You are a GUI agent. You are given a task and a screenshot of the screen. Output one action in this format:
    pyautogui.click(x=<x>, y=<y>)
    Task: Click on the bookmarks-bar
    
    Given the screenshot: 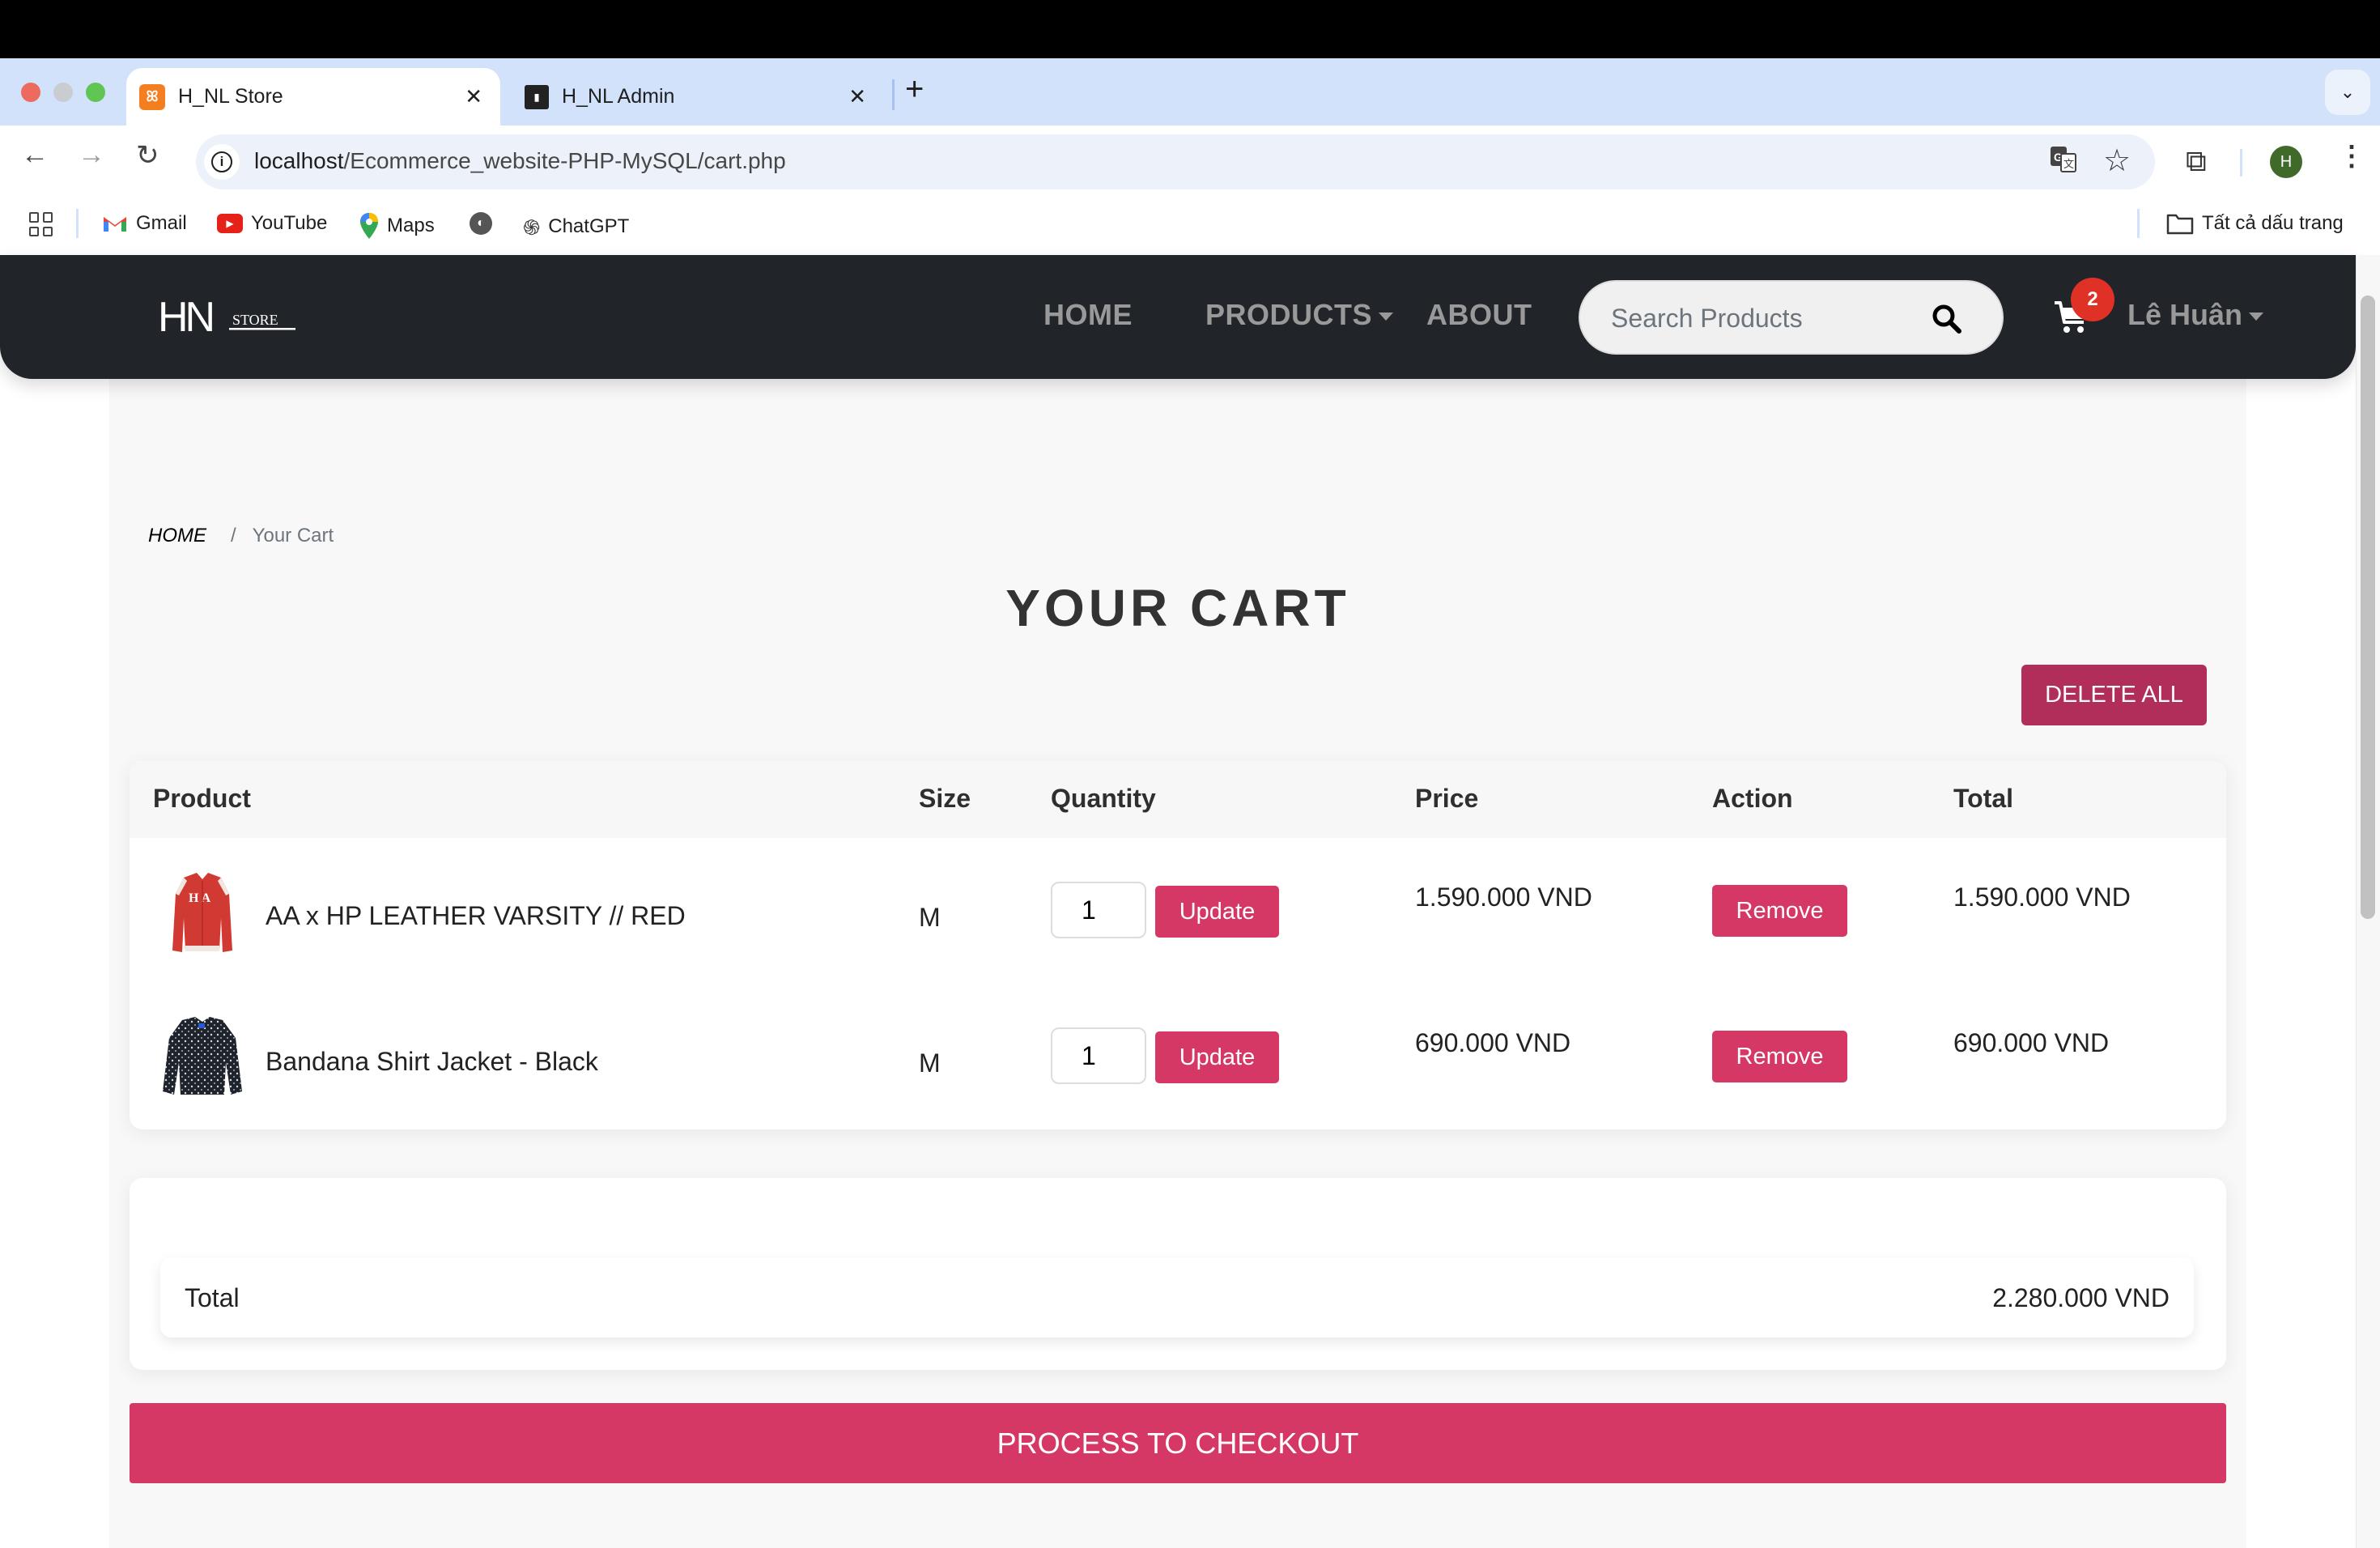 What is the action you would take?
    pyautogui.click(x=1190, y=222)
    